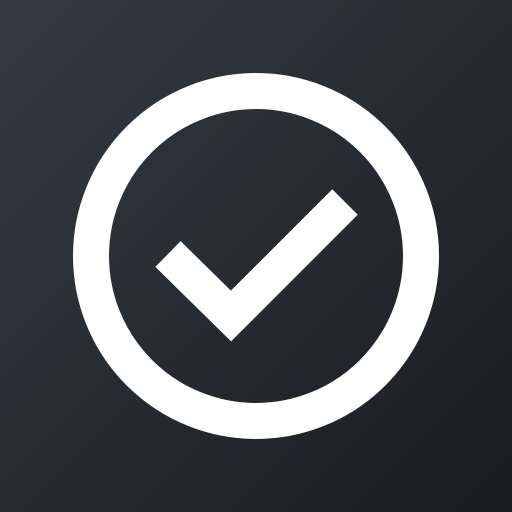 Image resolution: width=512 pixels, height=512 pixels. I want to click on checkmark, so click(256, 265).